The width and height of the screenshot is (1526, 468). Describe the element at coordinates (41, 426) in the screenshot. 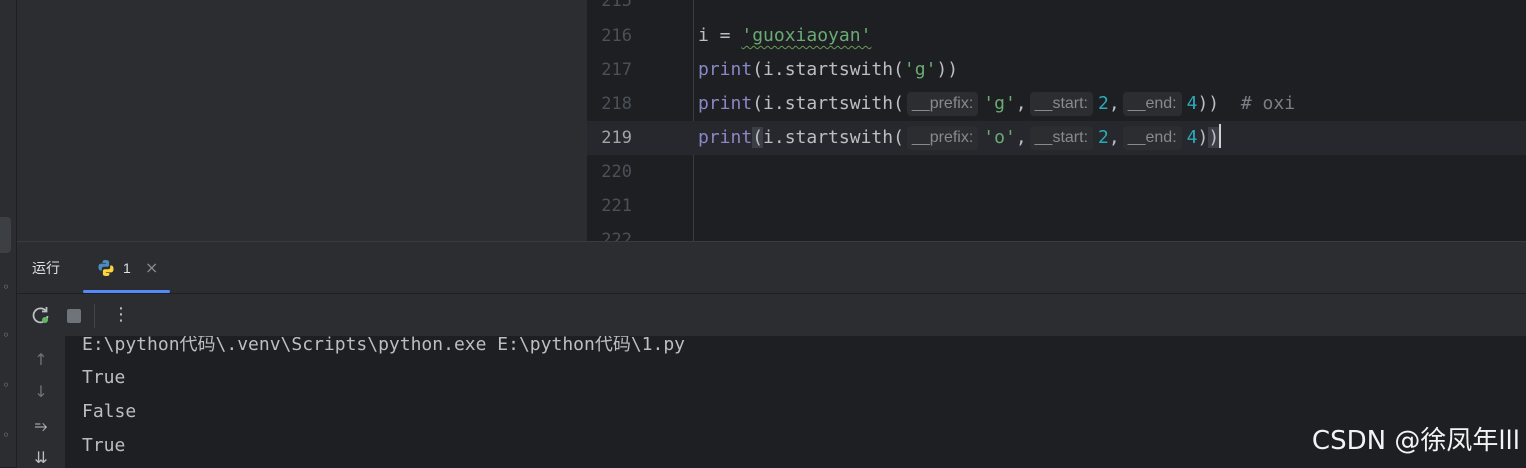

I see `soft-wrap-icon: ⥱` at that location.